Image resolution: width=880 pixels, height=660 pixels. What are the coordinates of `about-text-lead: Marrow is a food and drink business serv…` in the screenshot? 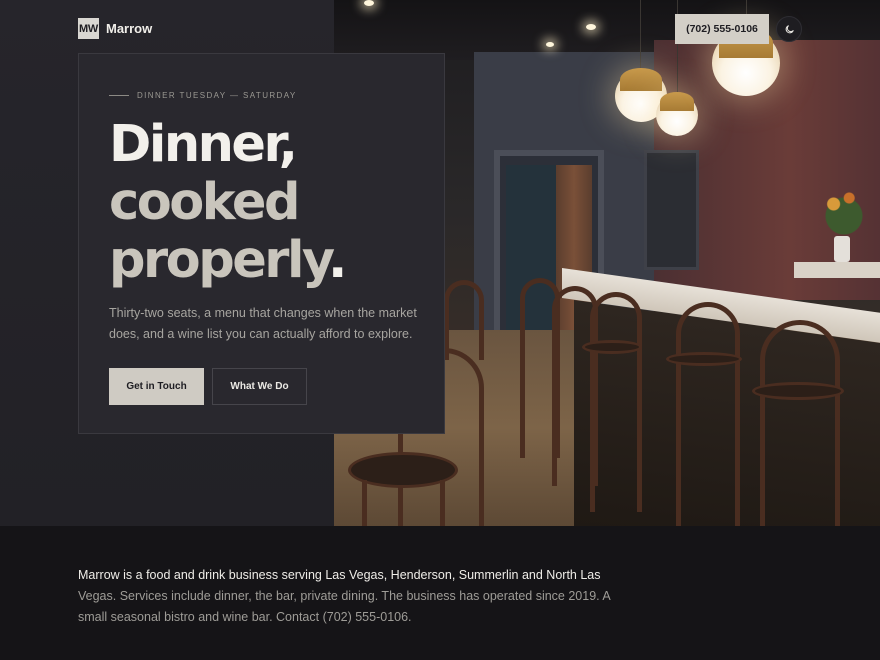 It's located at (339, 575).